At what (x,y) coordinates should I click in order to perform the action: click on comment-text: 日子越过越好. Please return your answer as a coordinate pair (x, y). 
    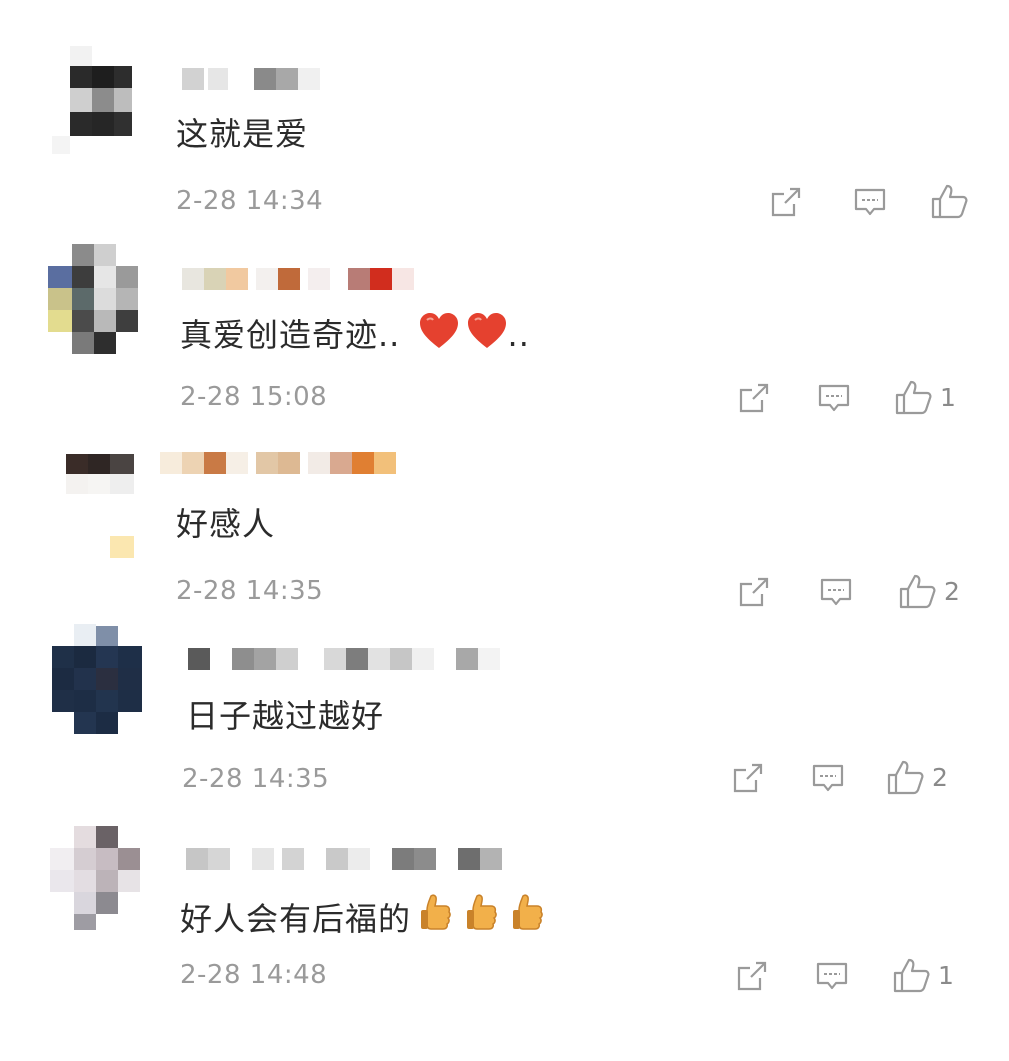
    Looking at the image, I should click on (285, 716).